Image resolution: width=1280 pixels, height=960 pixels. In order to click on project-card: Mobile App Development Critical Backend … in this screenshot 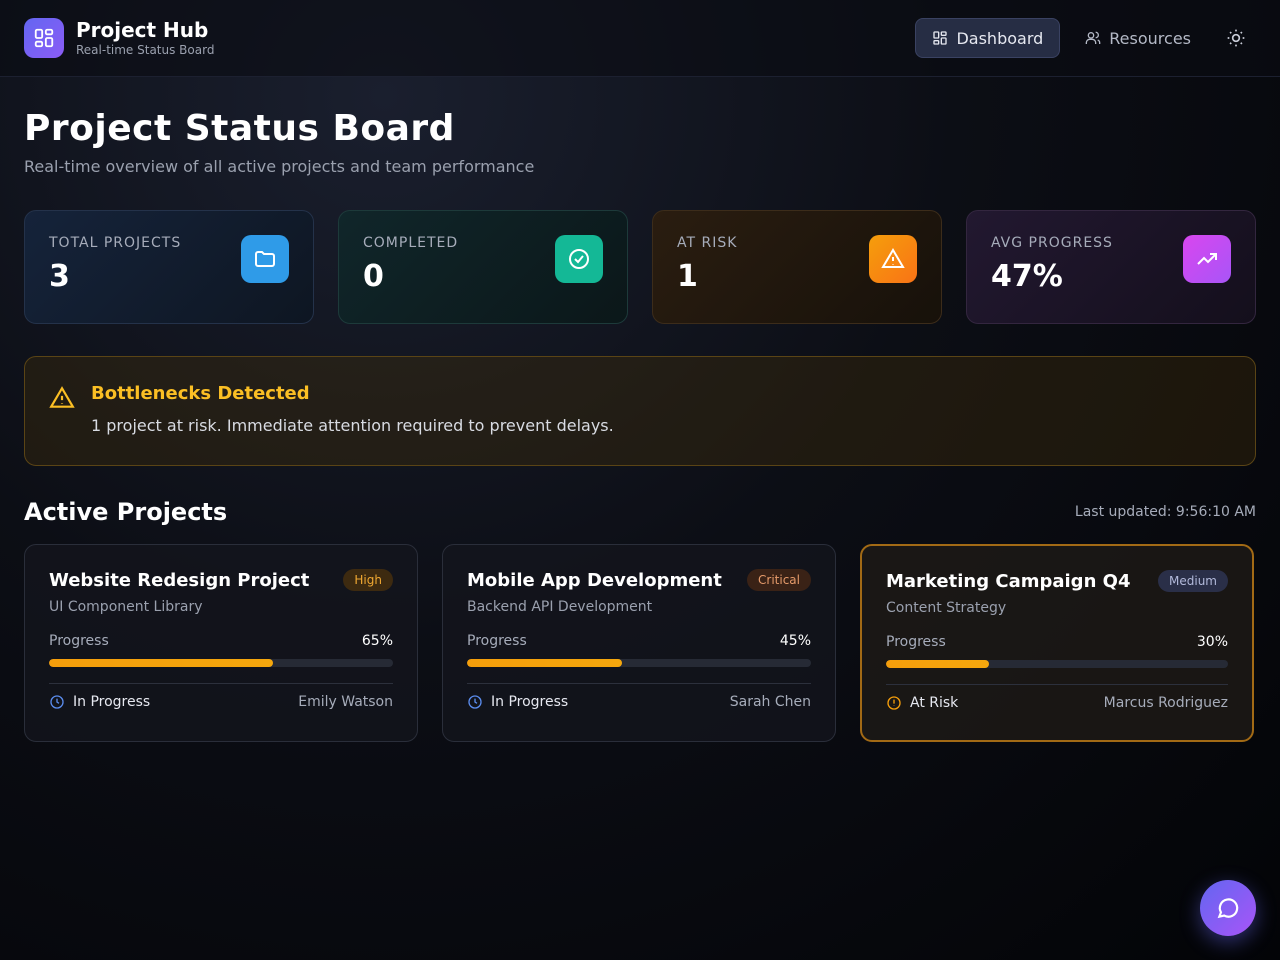, I will do `click(639, 643)`.